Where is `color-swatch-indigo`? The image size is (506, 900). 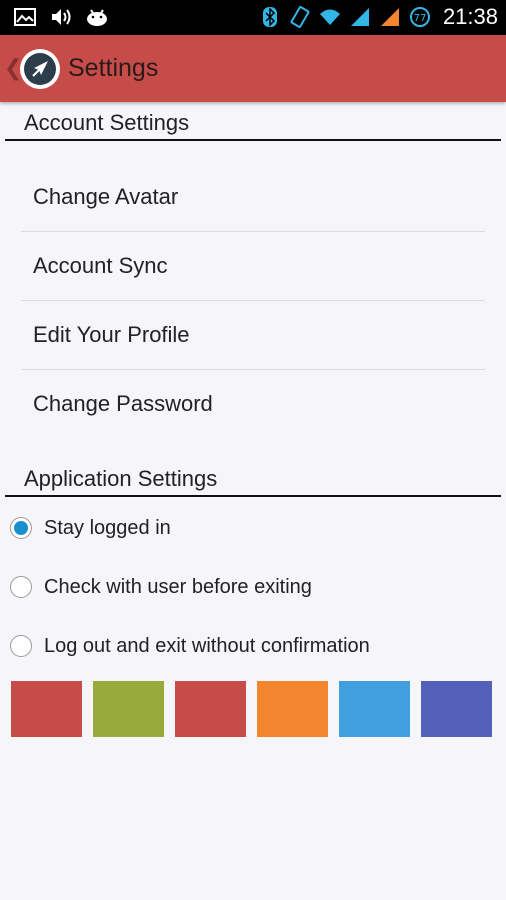 color-swatch-indigo is located at coordinates (456, 709).